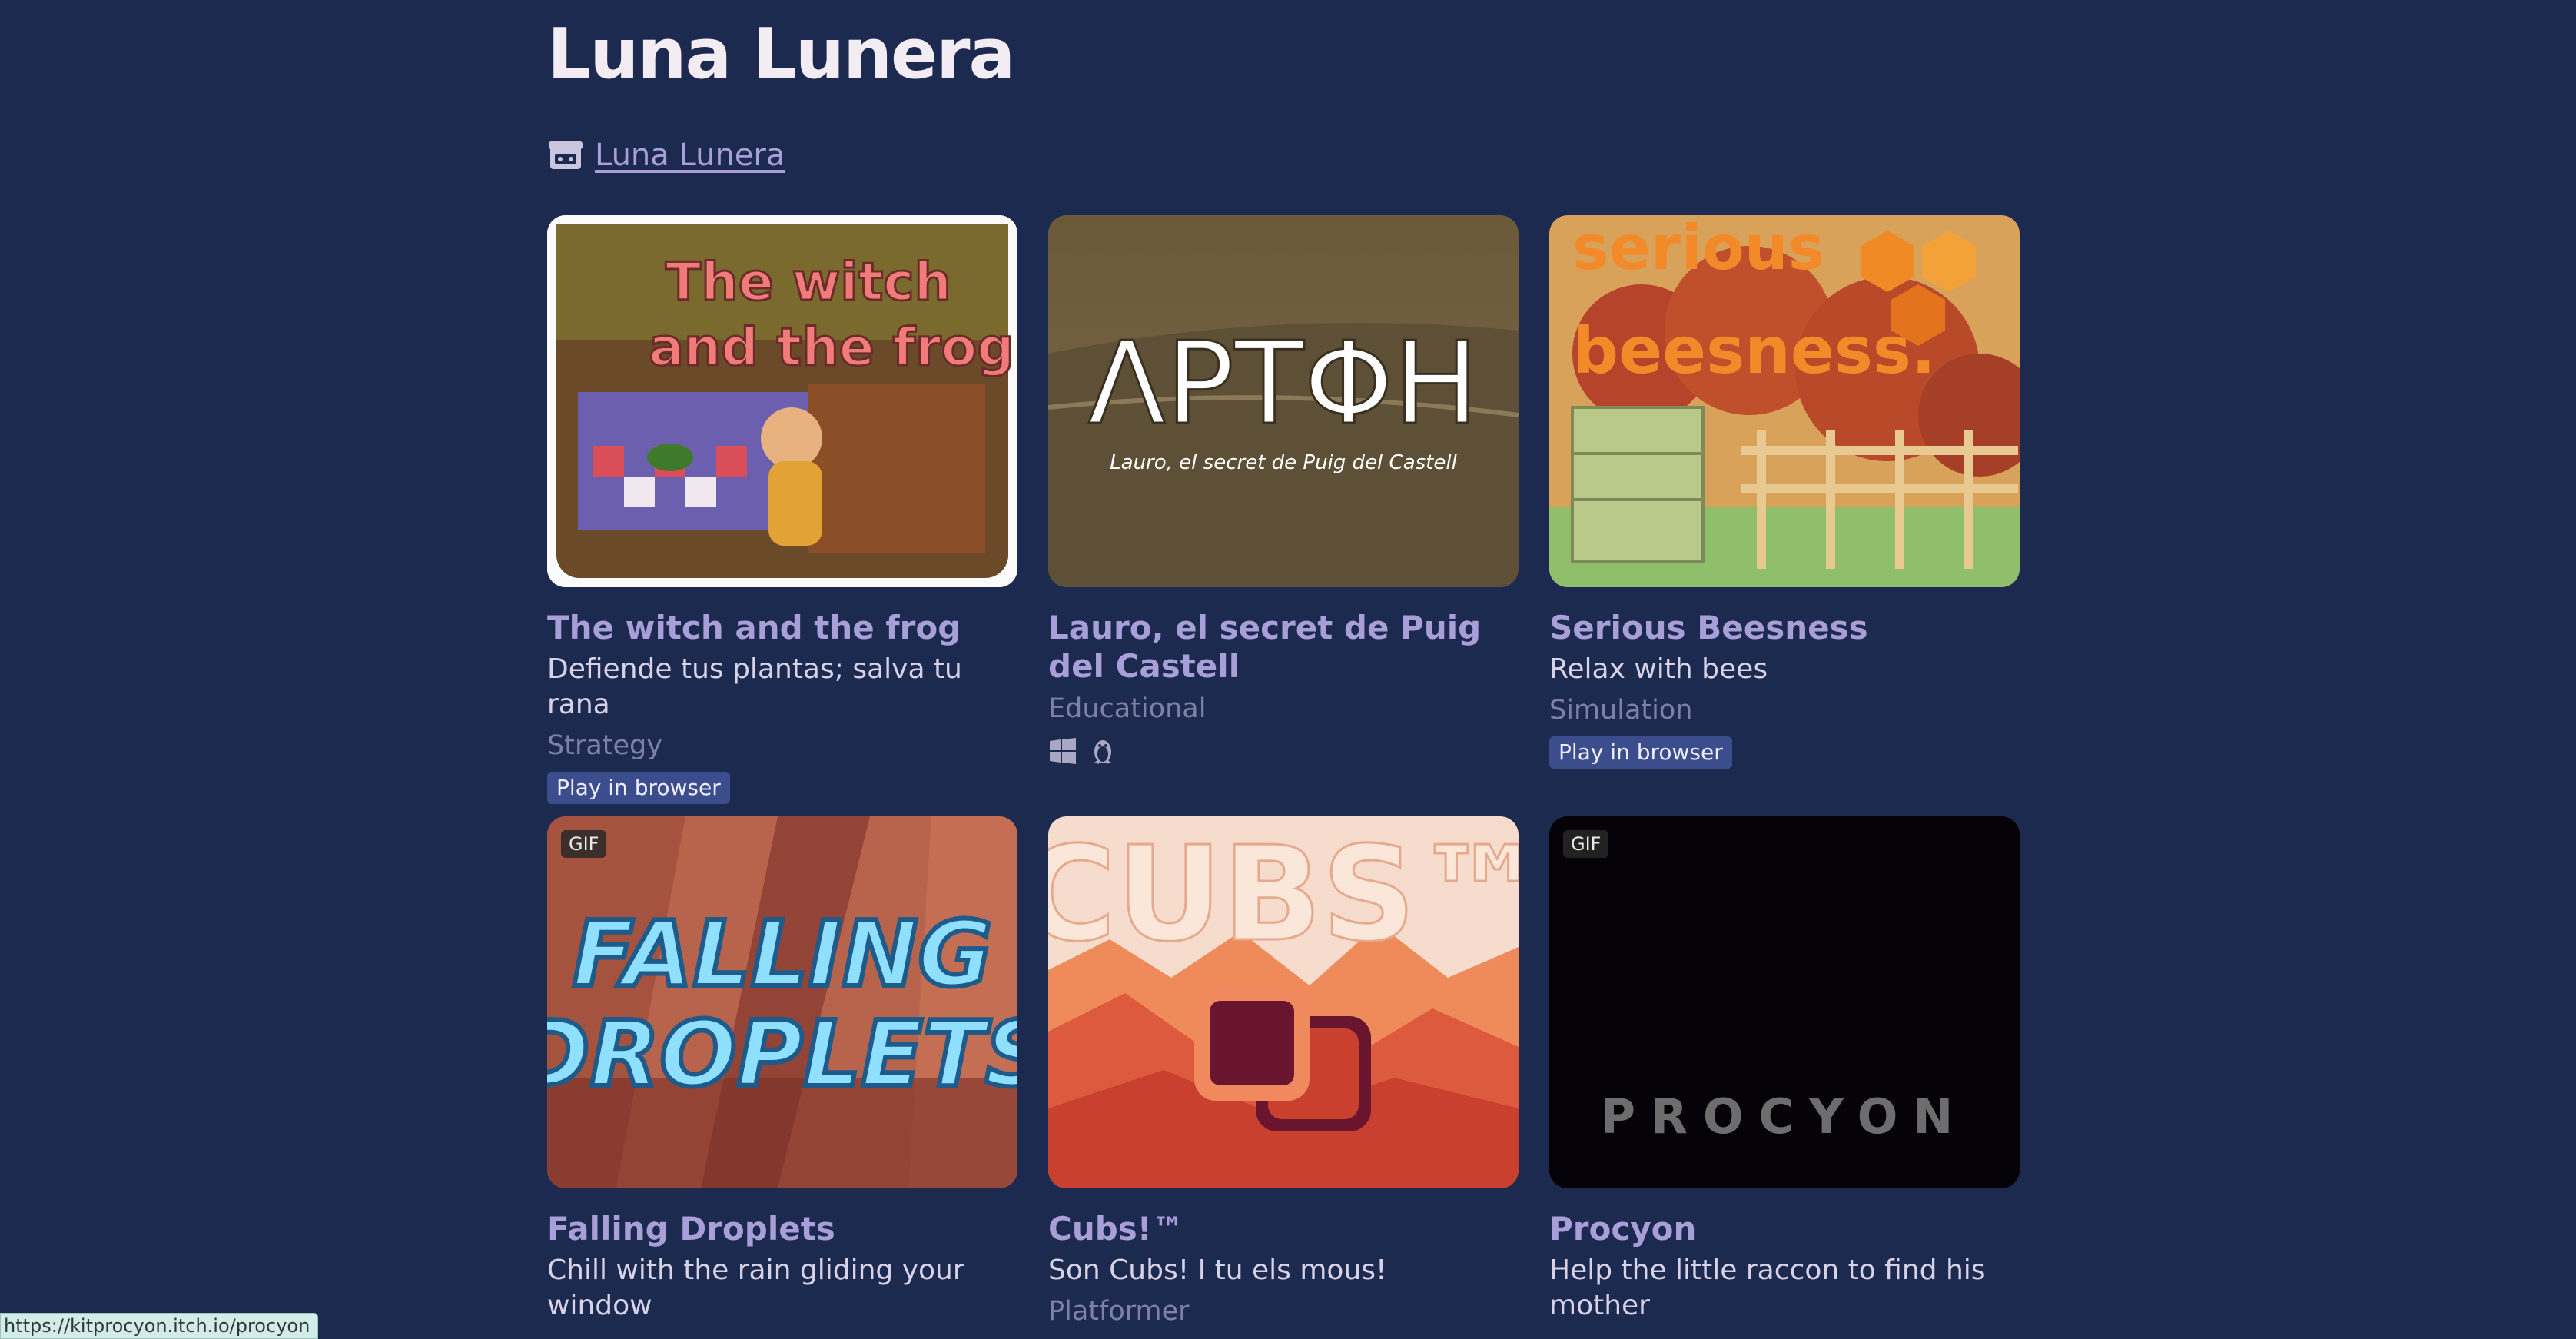  What do you see at coordinates (1283, 1229) in the screenshot?
I see `game-title: Cubs!™` at bounding box center [1283, 1229].